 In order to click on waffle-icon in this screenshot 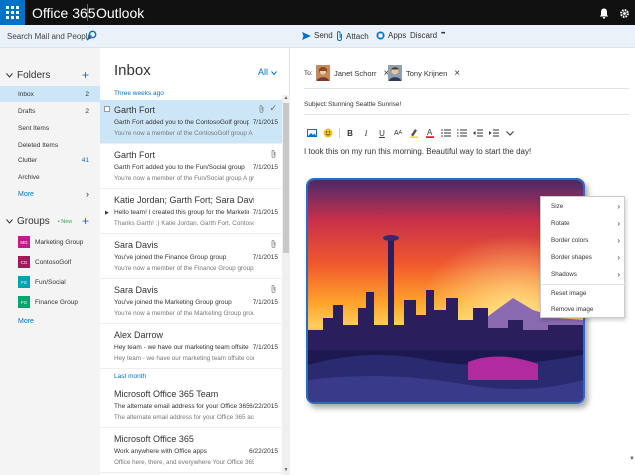, I will do `click(12, 12)`.